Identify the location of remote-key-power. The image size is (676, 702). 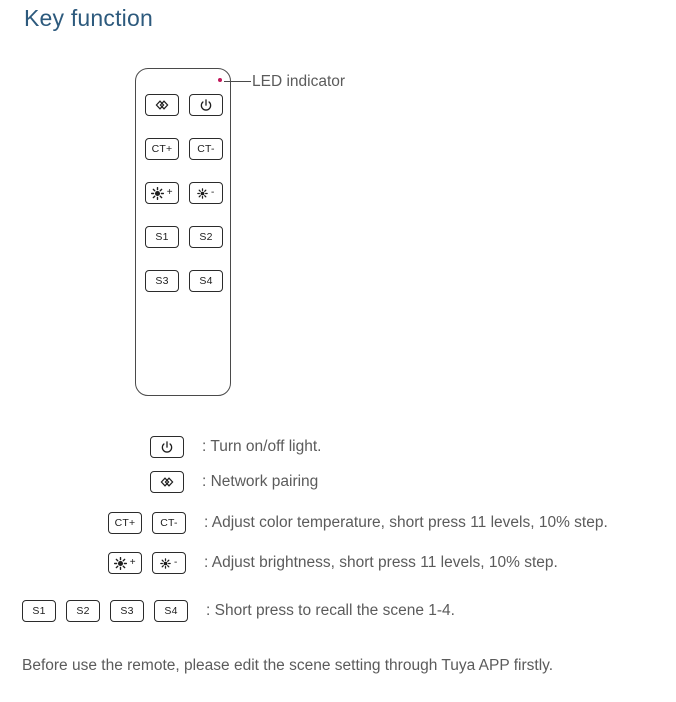
(206, 105).